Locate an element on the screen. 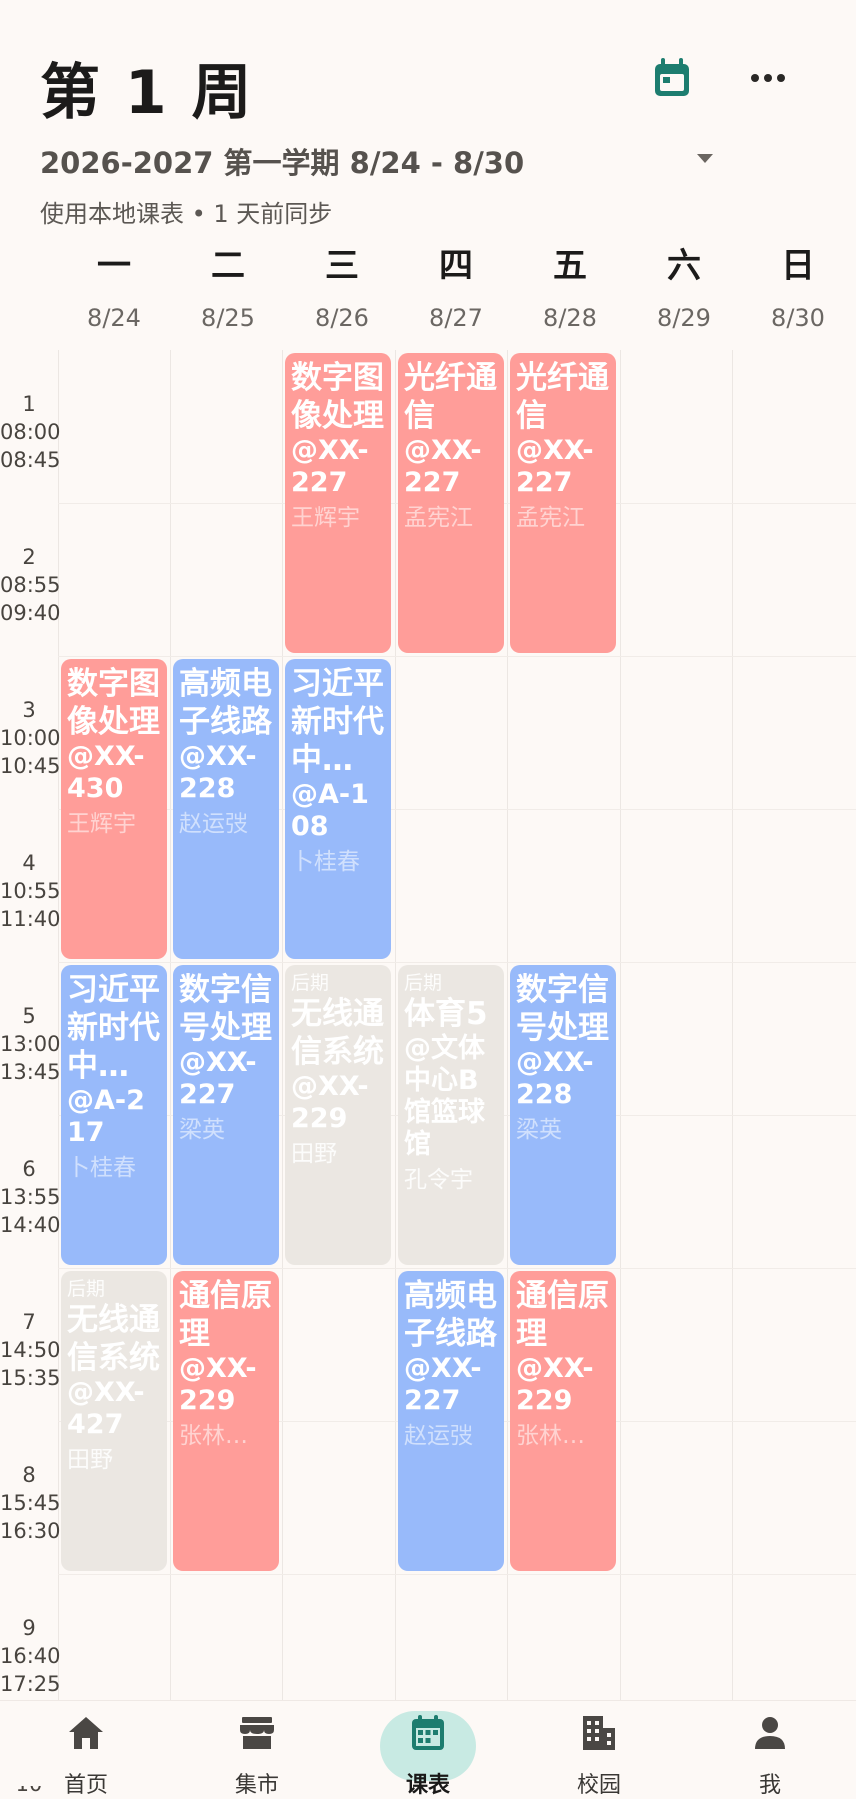 This screenshot has height=1799, width=856. course-teacher: 孔令宇 is located at coordinates (438, 1180).